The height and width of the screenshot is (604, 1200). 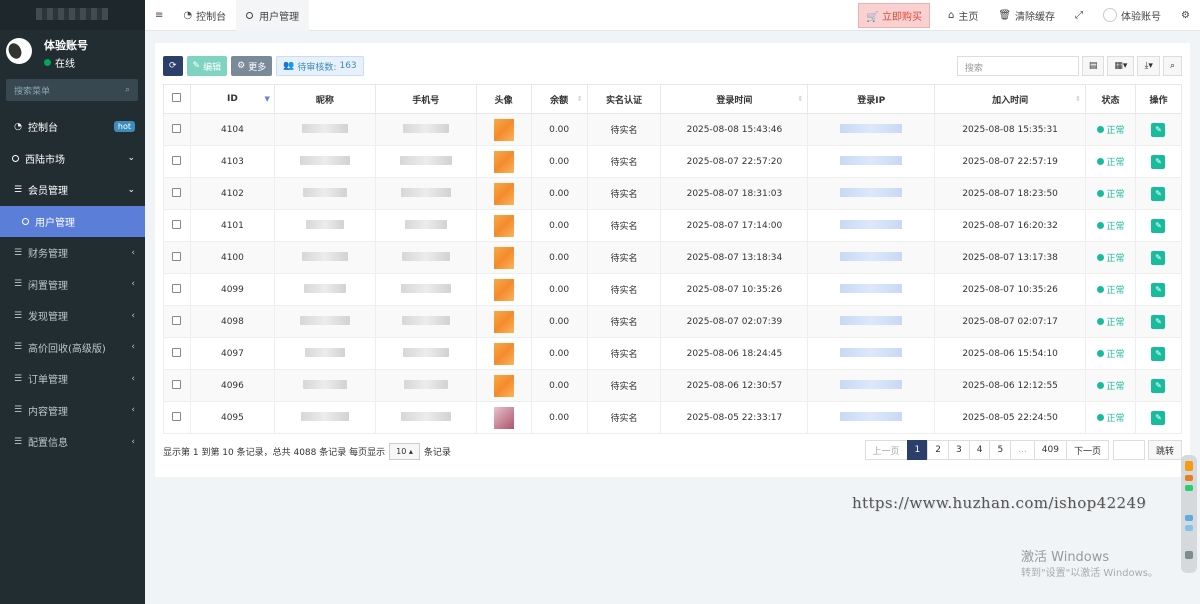 I want to click on sidebar-item-discover: ☰ 发现管理 ‹, so click(x=72, y=316).